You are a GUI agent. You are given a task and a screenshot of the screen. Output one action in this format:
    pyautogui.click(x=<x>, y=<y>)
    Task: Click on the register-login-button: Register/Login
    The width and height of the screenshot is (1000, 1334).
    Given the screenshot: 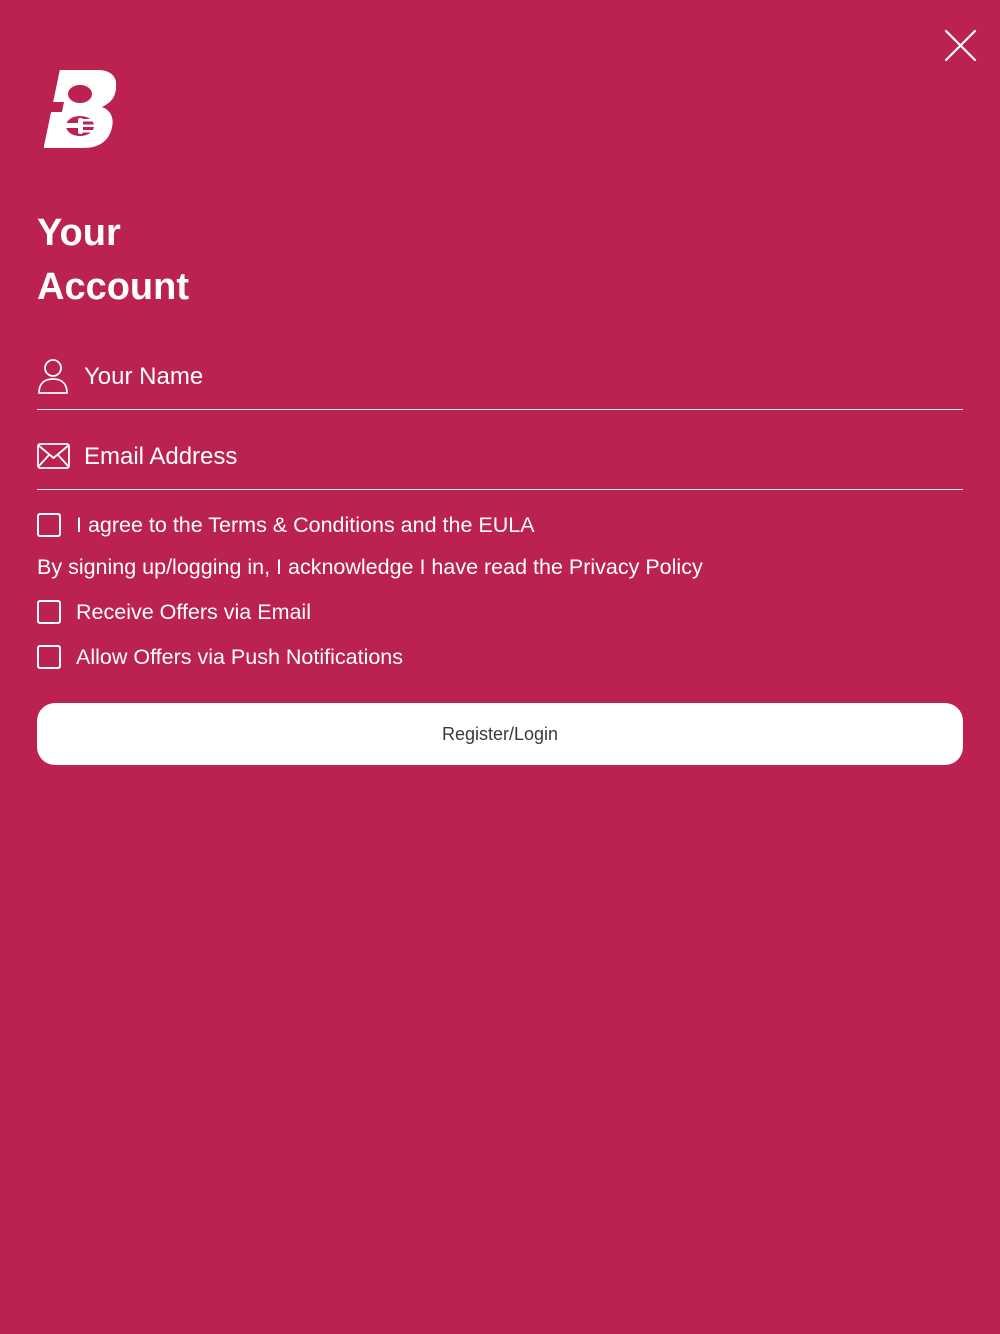 What is the action you would take?
    pyautogui.click(x=500, y=734)
    